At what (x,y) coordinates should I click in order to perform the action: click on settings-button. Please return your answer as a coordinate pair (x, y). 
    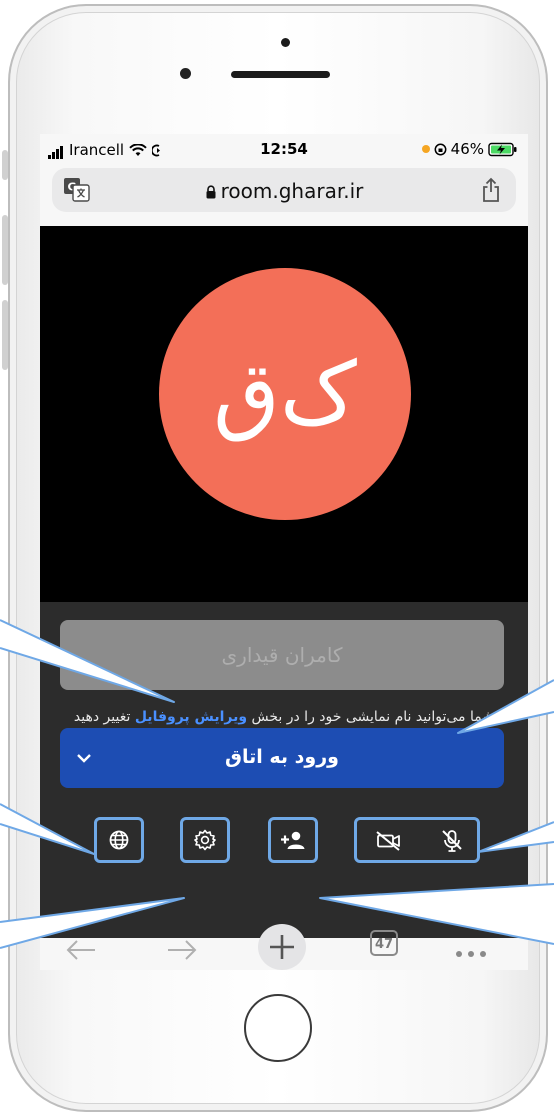
    Looking at the image, I should click on (205, 840).